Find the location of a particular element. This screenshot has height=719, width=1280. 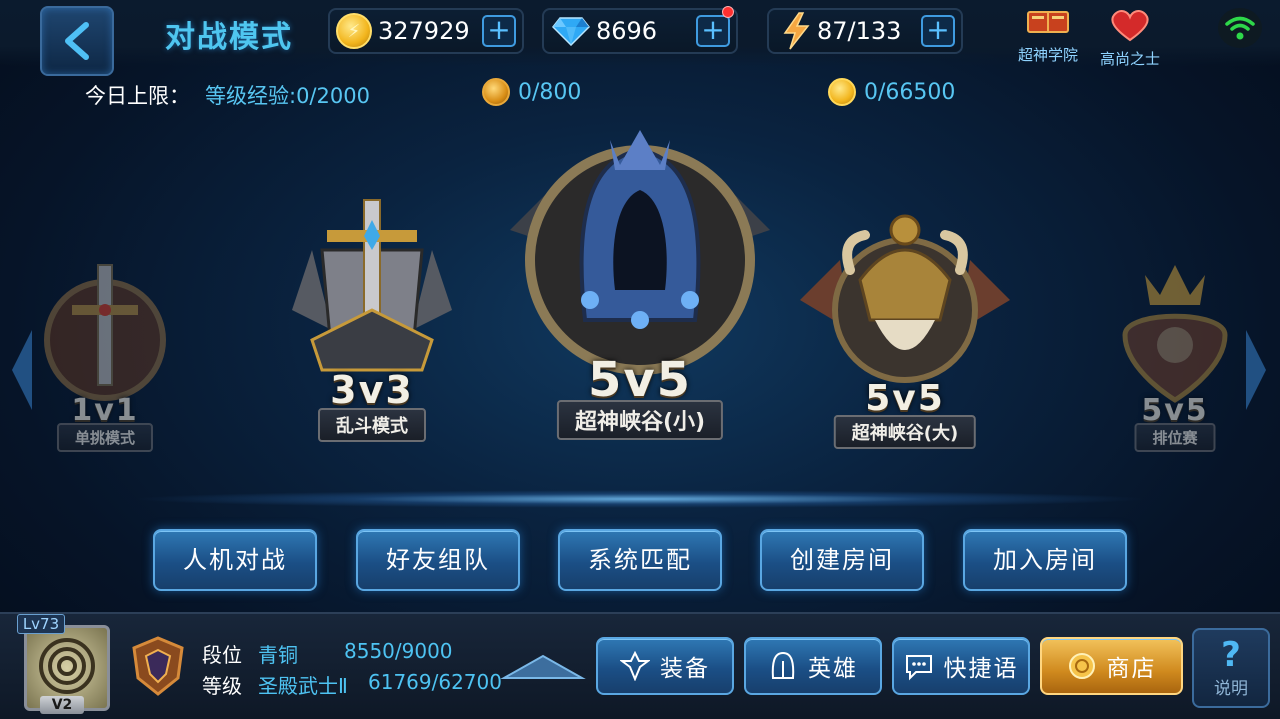

rank-emblem-icon is located at coordinates (158, 666).